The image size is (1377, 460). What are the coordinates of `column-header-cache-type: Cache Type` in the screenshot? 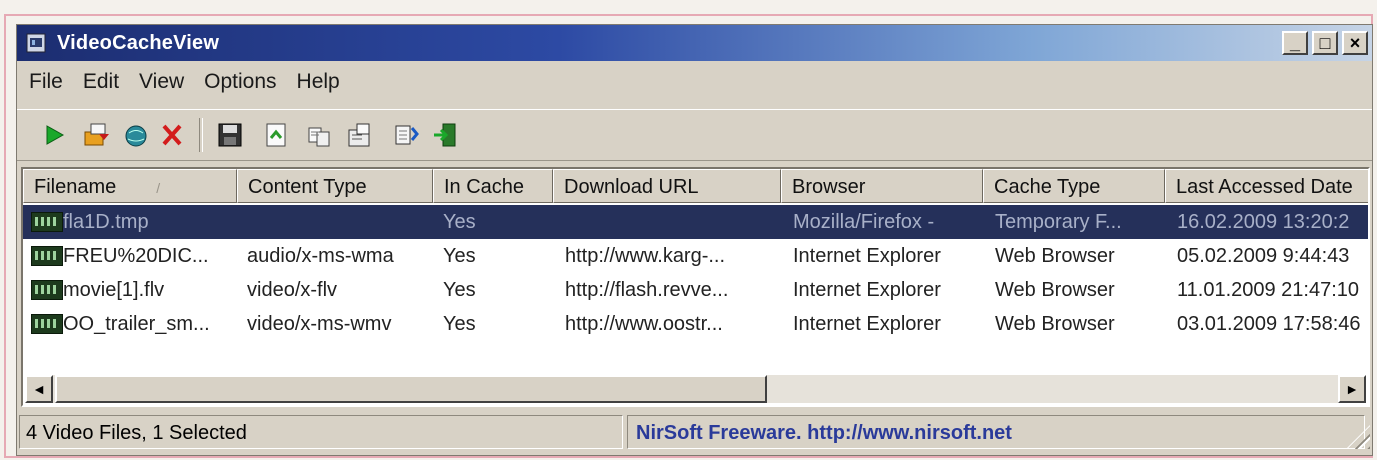 It's located at (1074, 186).